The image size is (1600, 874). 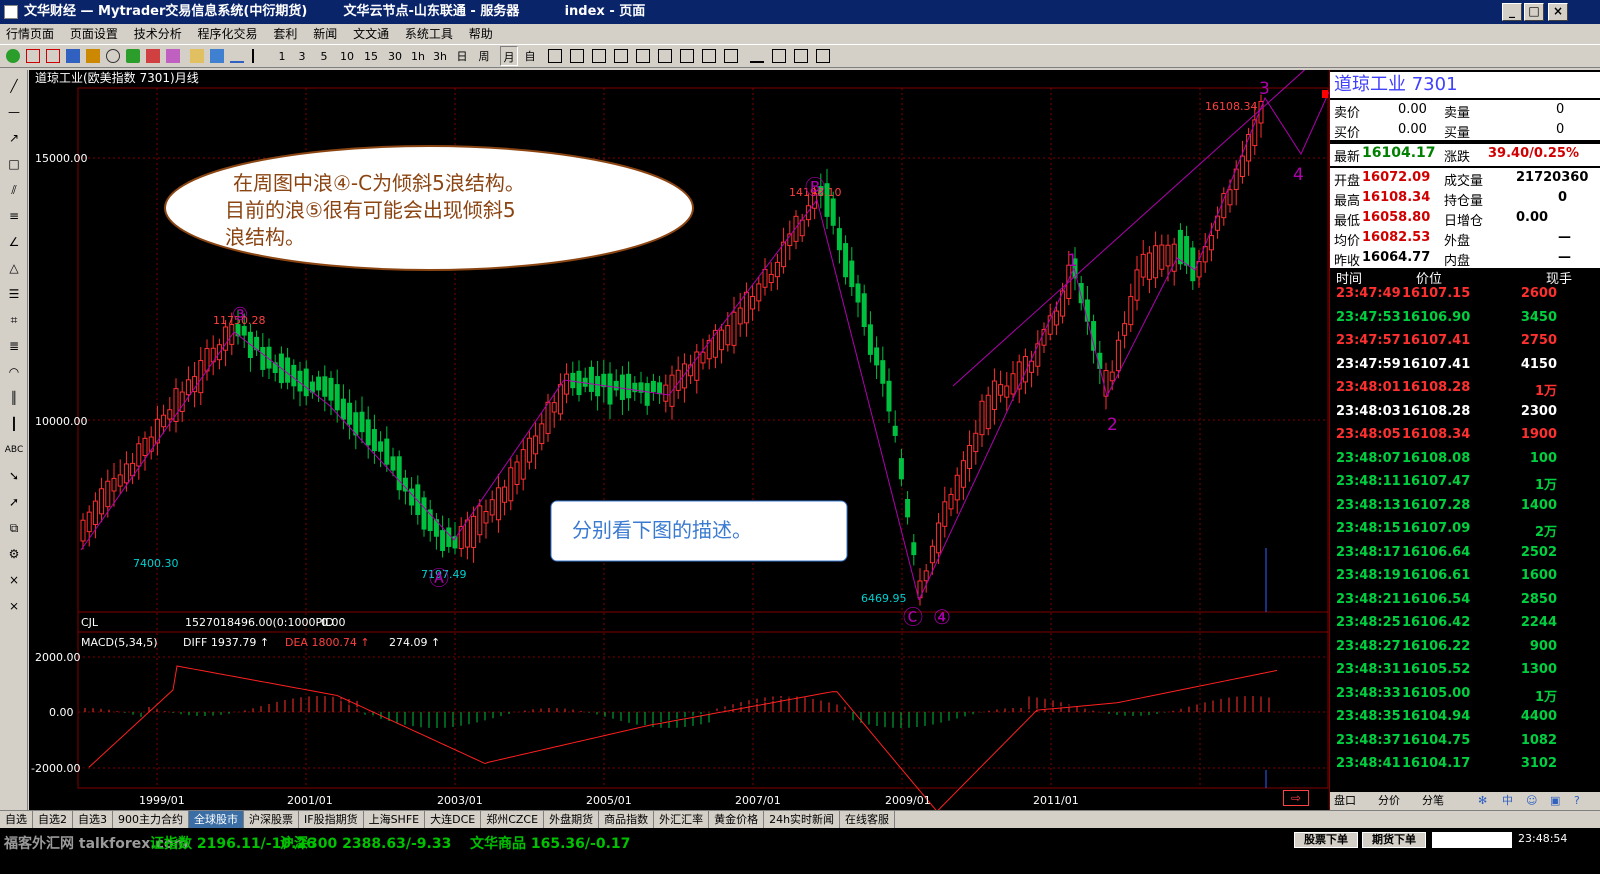 I want to click on market-tab: 在线客服, so click(x=868, y=819).